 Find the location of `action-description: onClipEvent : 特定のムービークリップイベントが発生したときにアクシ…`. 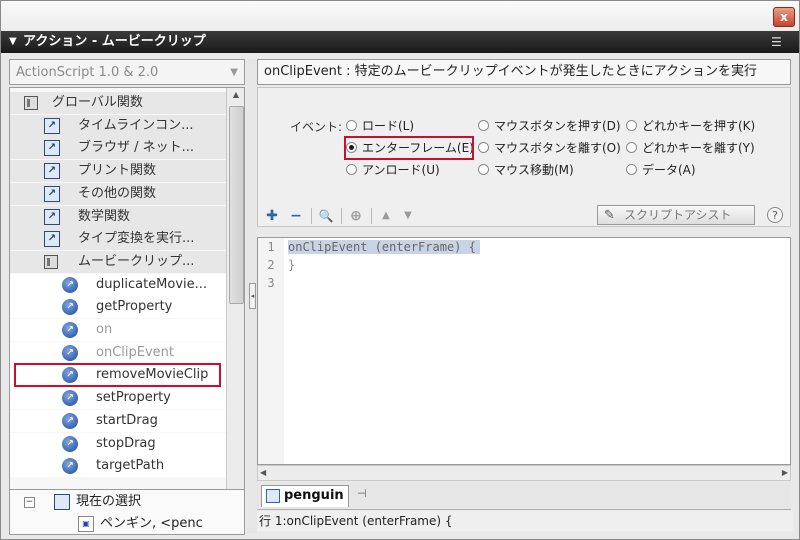

action-description: onClipEvent : 特定のムービークリップイベントが発生したときにアクシ… is located at coordinates (524, 72).